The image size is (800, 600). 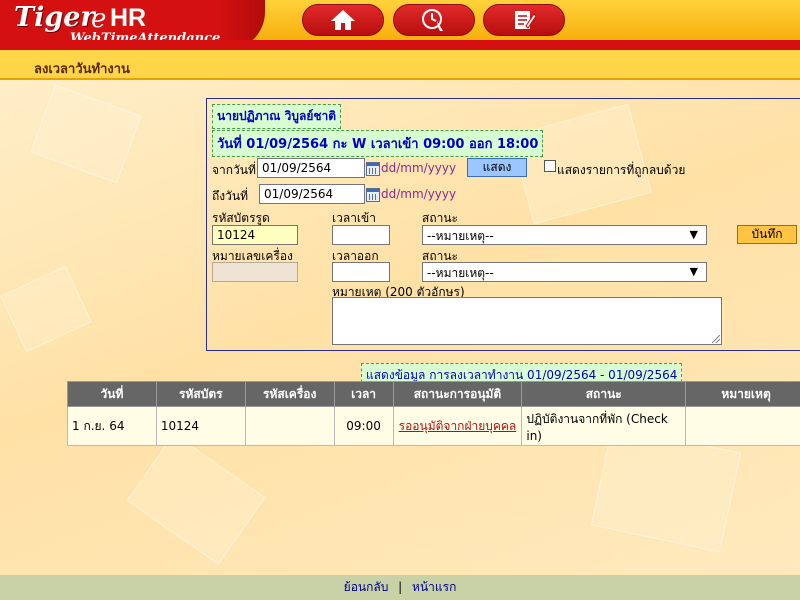 What do you see at coordinates (460, 273) in the screenshot?
I see `status-out-value: --หมายเหตุ--` at bounding box center [460, 273].